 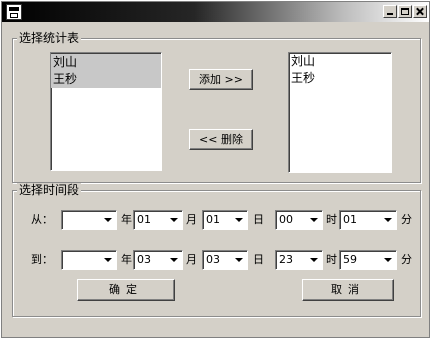 I want to click on to-minute-value: 59, so click(x=350, y=259).